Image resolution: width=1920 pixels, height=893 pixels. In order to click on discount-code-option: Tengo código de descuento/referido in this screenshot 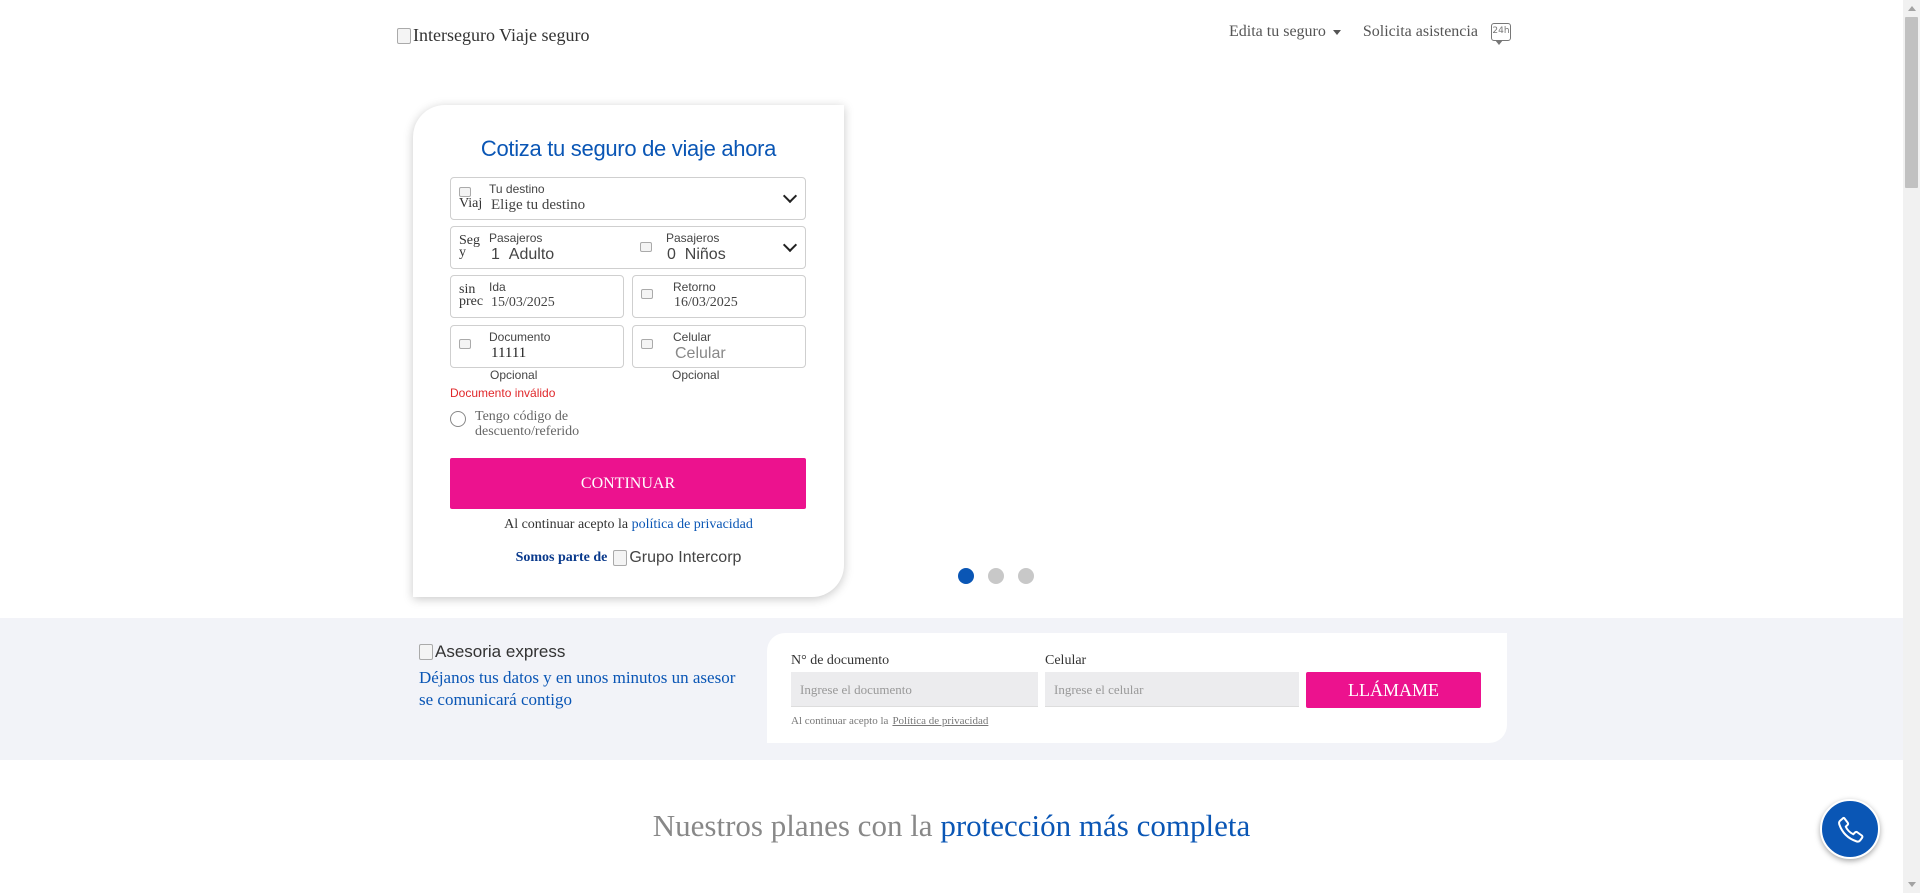, I will do `click(522, 424)`.